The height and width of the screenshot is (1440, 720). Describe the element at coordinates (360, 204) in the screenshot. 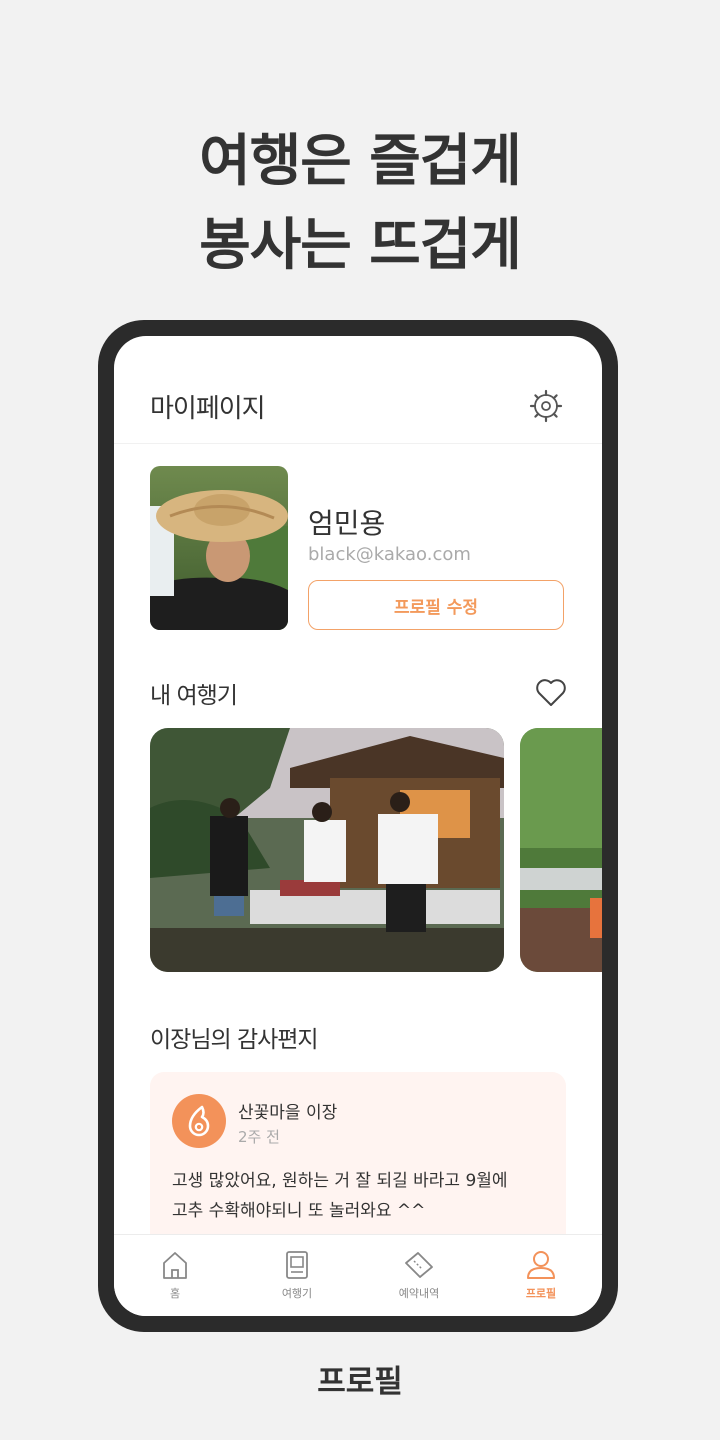

I see `promo-headline: 여행은 즐겁게 봉사는 뜨겁게` at that location.